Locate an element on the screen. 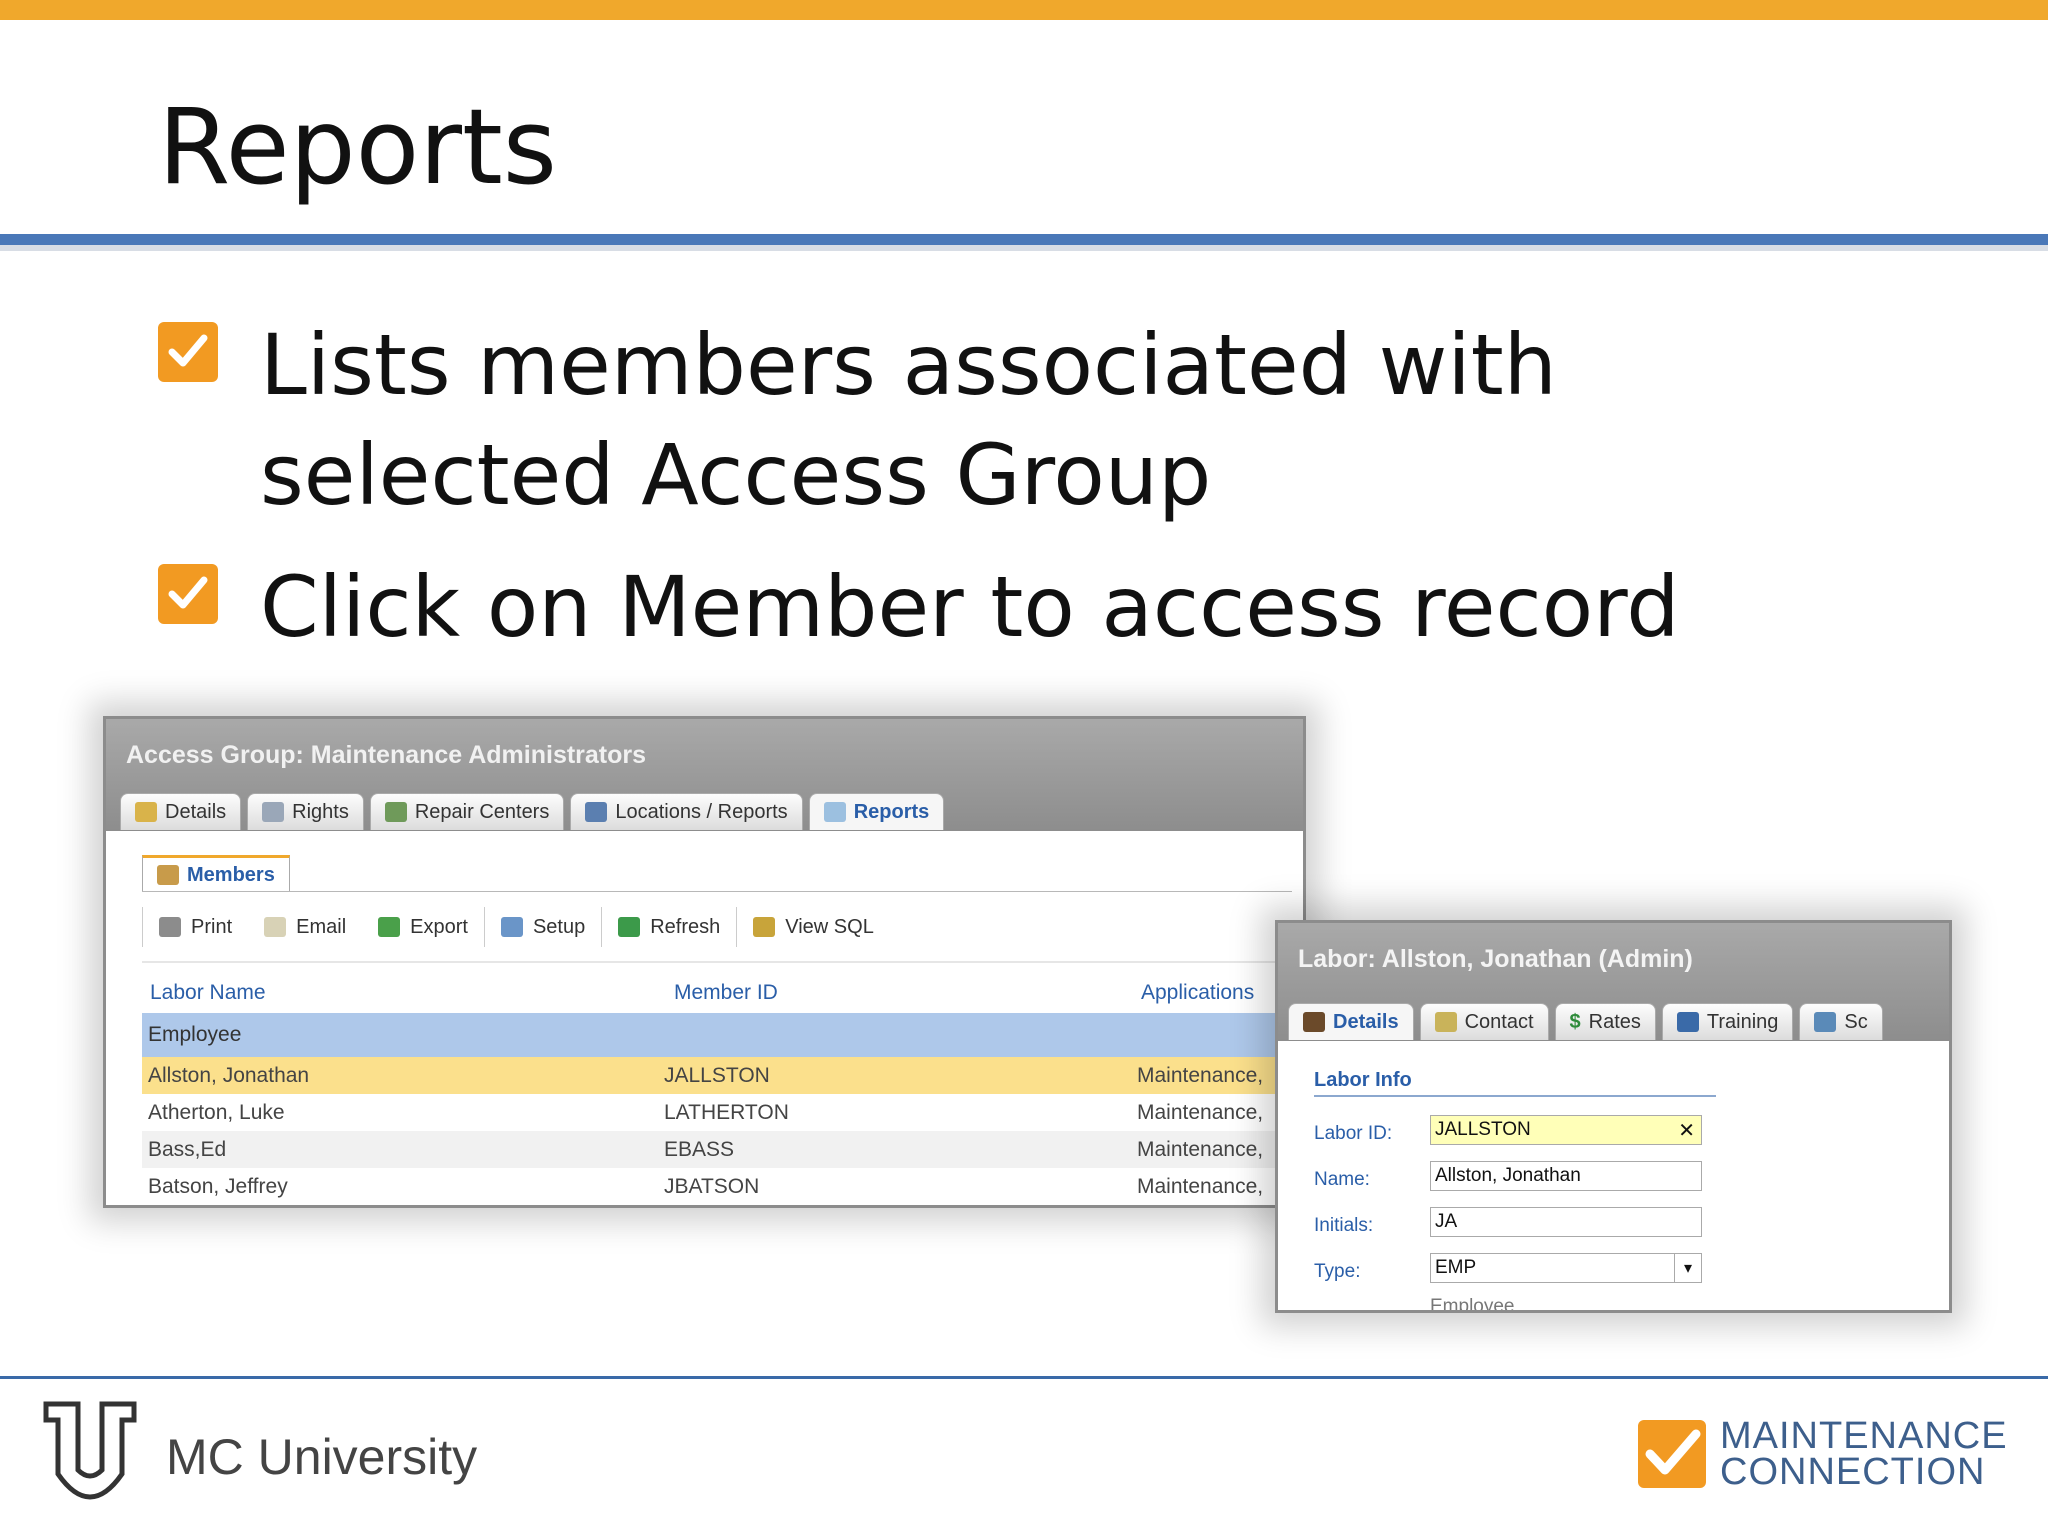 The height and width of the screenshot is (1536, 2048). labor-id-label: Labor ID: is located at coordinates (1353, 1133).